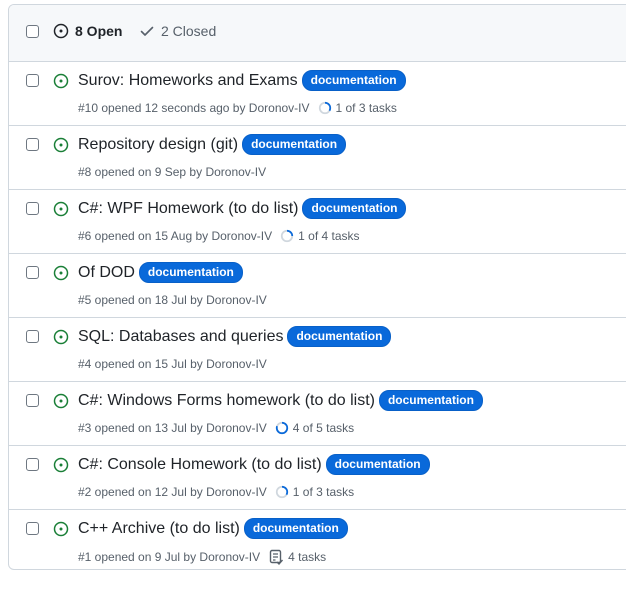 The image size is (626, 592). I want to click on issue-meta: #8 opened on 9 Sep by Doronov-IV, so click(172, 172).